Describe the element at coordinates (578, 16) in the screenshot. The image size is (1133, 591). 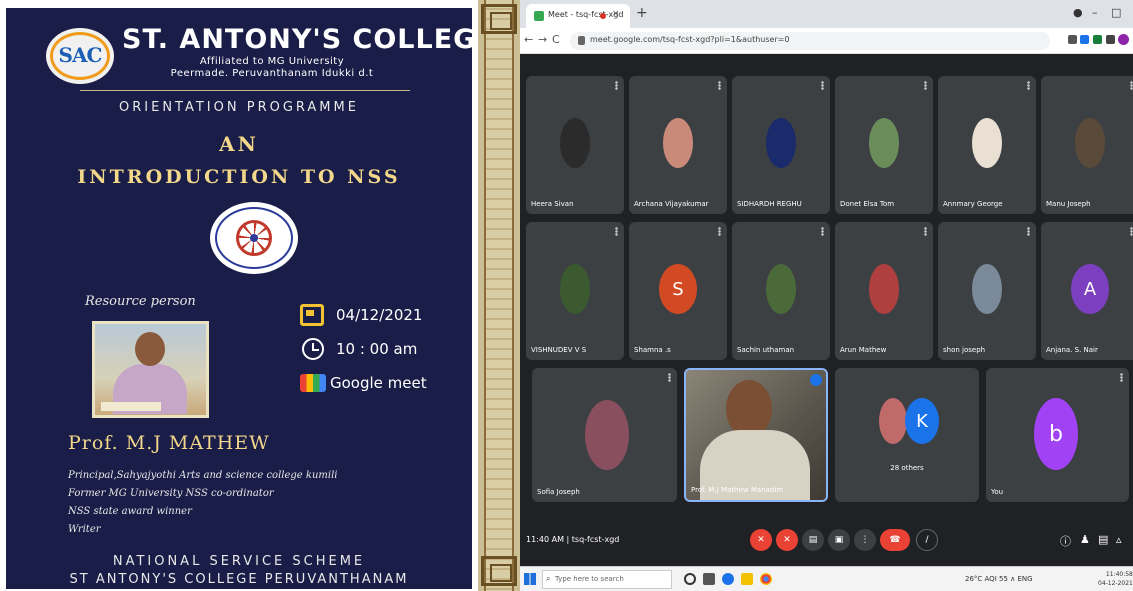
I see `tab-google-meet: Meet - tsq-fcst-xgd ×` at that location.